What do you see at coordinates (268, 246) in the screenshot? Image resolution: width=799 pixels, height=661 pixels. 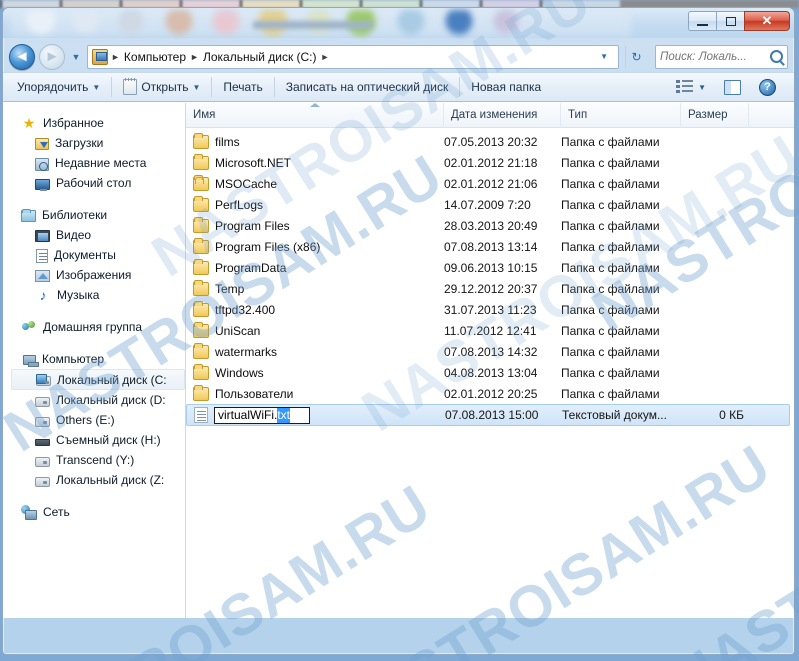 I see `file-name: Program Files (x86)` at bounding box center [268, 246].